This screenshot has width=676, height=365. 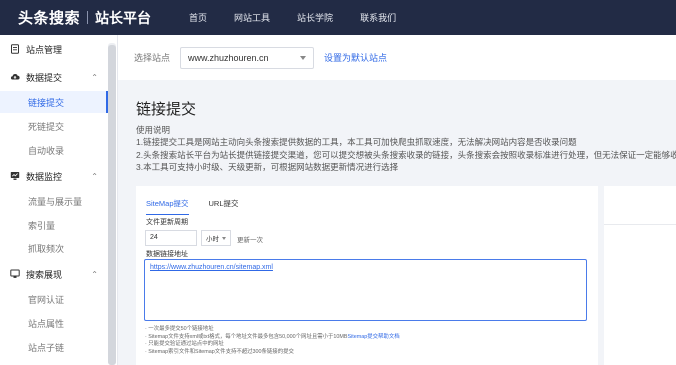 What do you see at coordinates (211, 267) in the screenshot?
I see `sitemap-url-value: https://www.zhuzhouren.cn/sitemap.xml` at bounding box center [211, 267].